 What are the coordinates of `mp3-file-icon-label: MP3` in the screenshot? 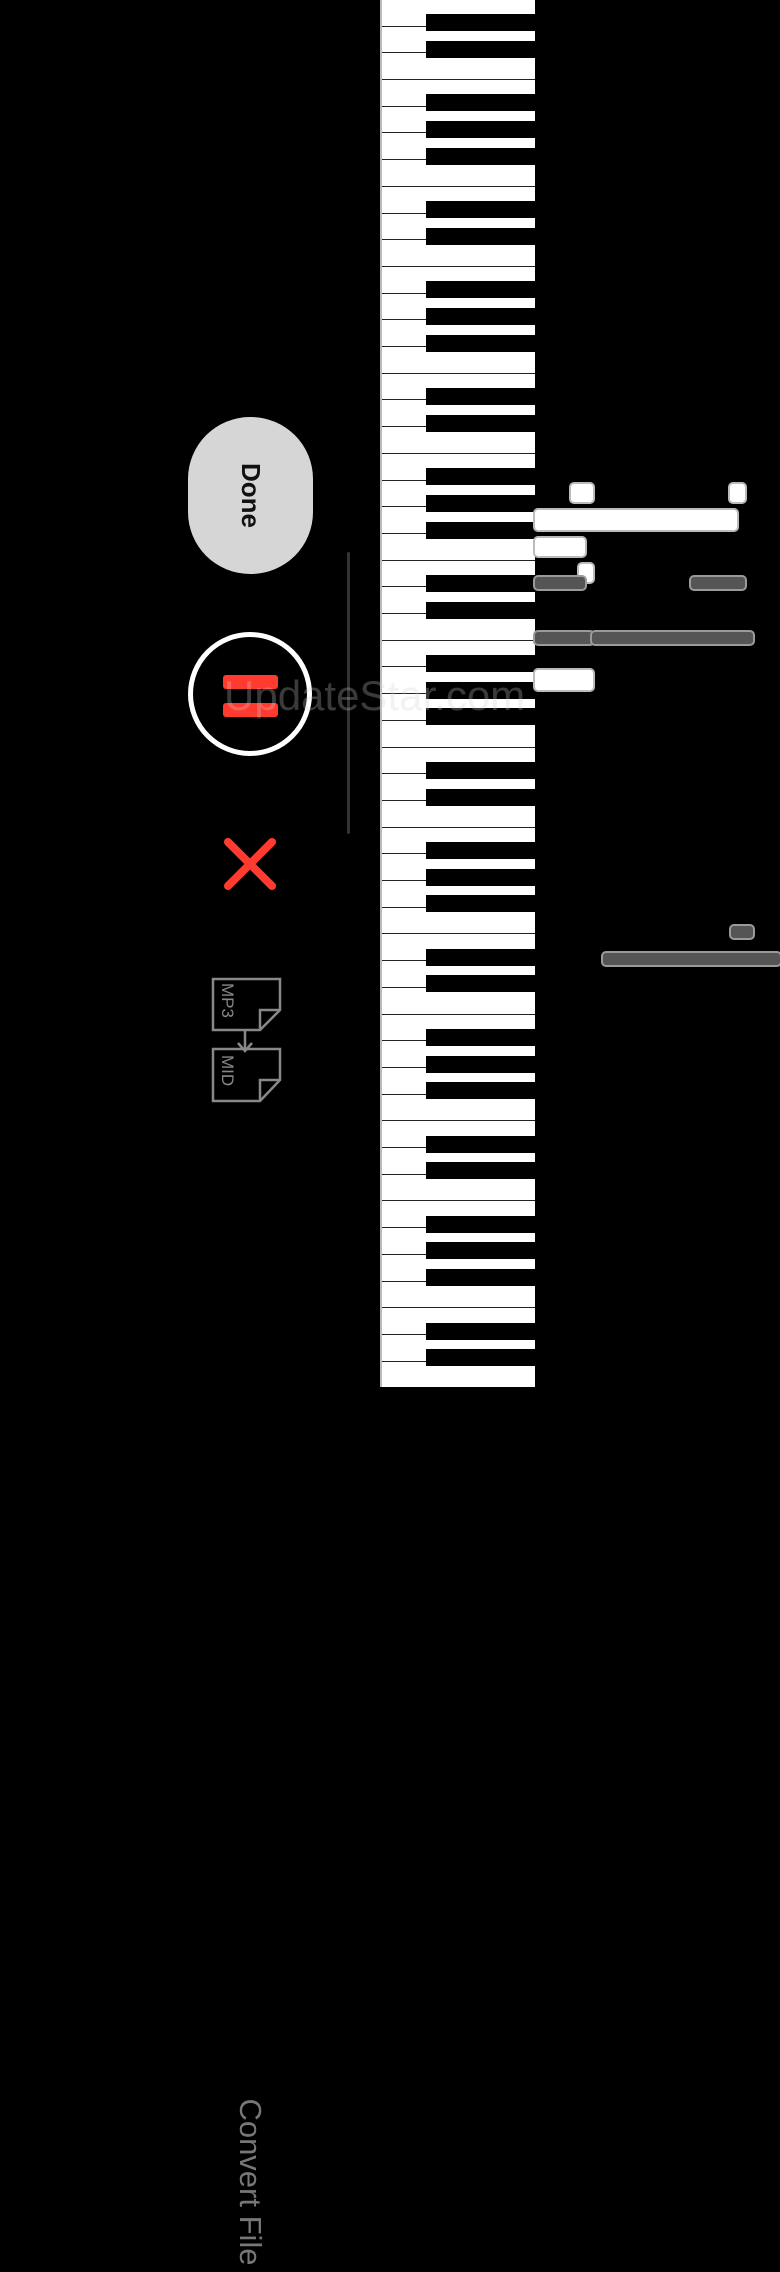 It's located at (227, 1000).